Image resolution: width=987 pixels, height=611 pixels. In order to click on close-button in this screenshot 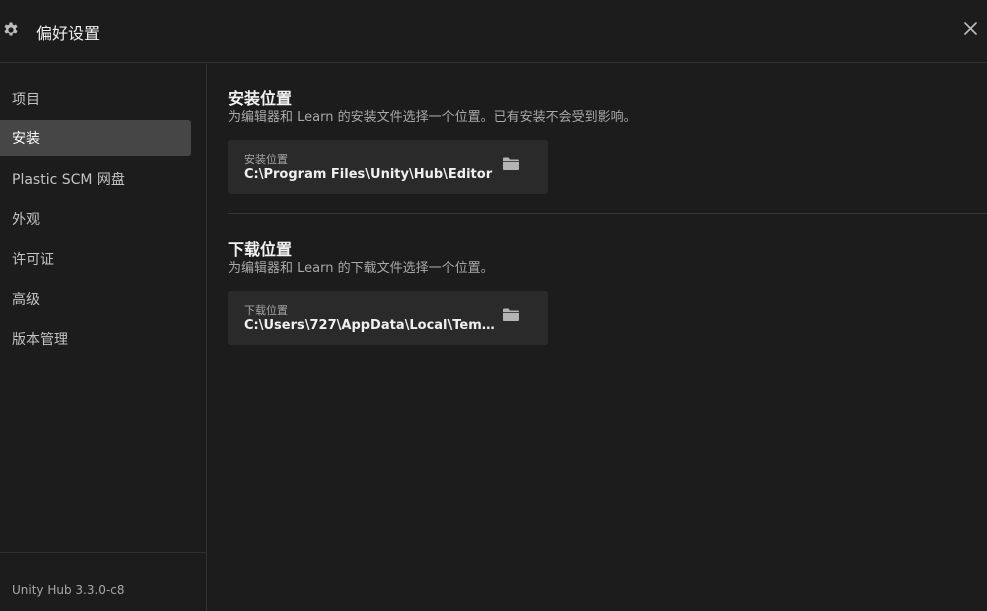, I will do `click(970, 28)`.